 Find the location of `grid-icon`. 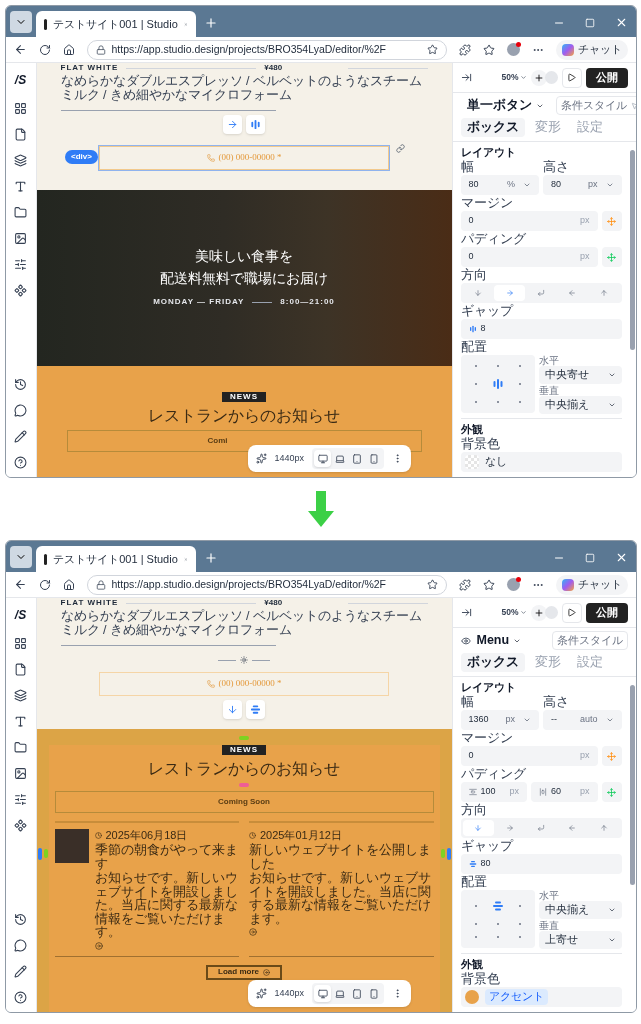

grid-icon is located at coordinates (20, 643).